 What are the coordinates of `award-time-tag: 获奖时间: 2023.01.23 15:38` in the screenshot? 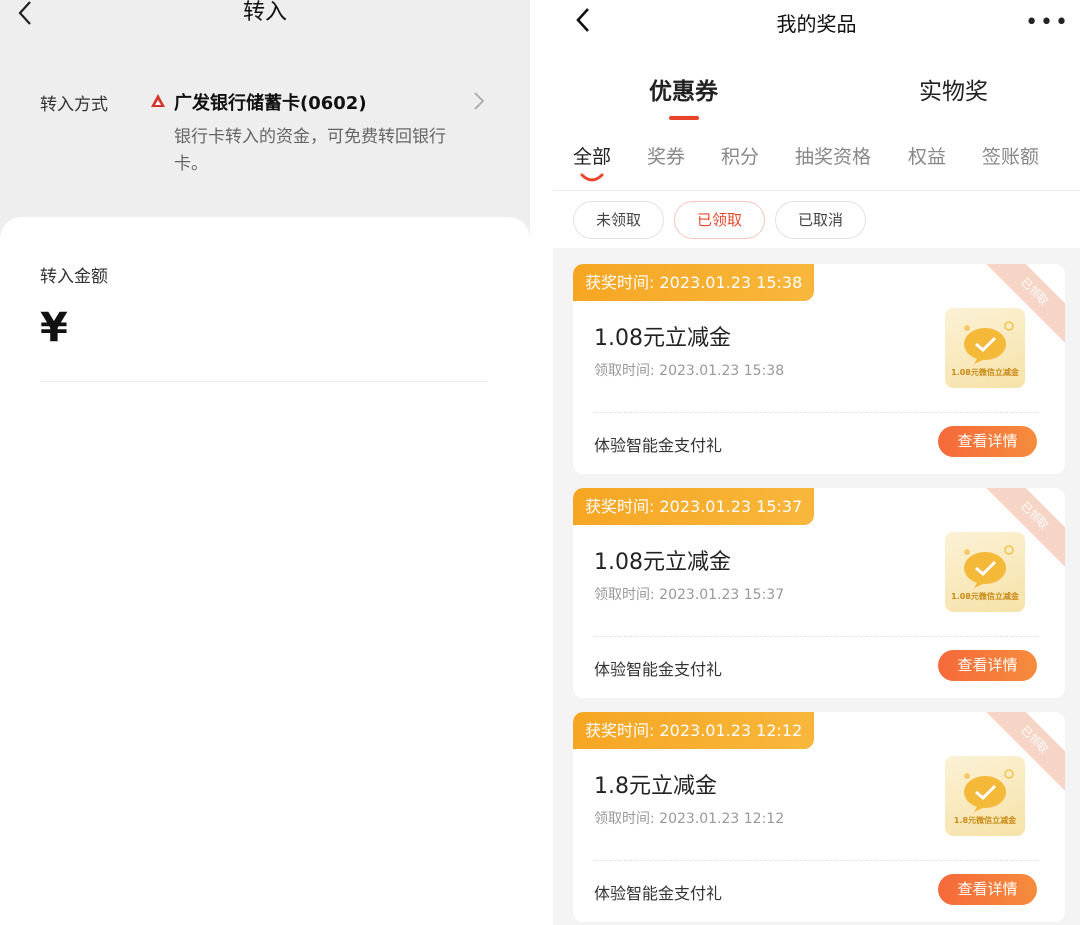 It's located at (694, 282).